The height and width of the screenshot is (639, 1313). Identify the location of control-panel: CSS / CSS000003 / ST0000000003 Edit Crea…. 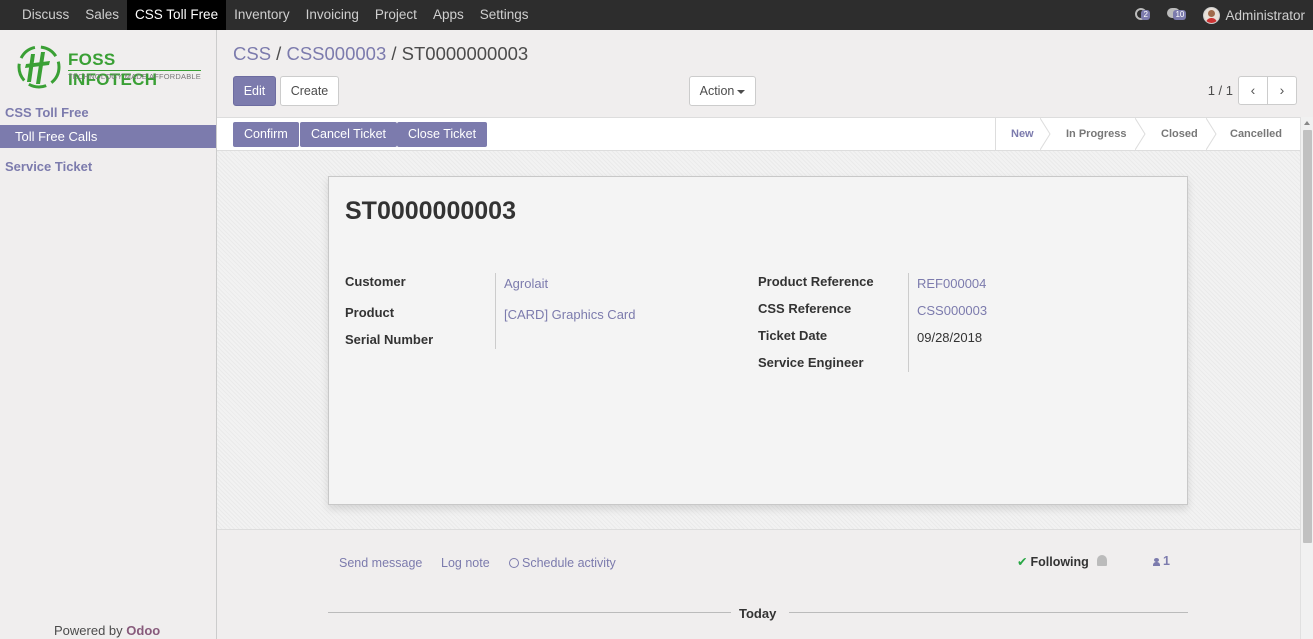
(765, 73).